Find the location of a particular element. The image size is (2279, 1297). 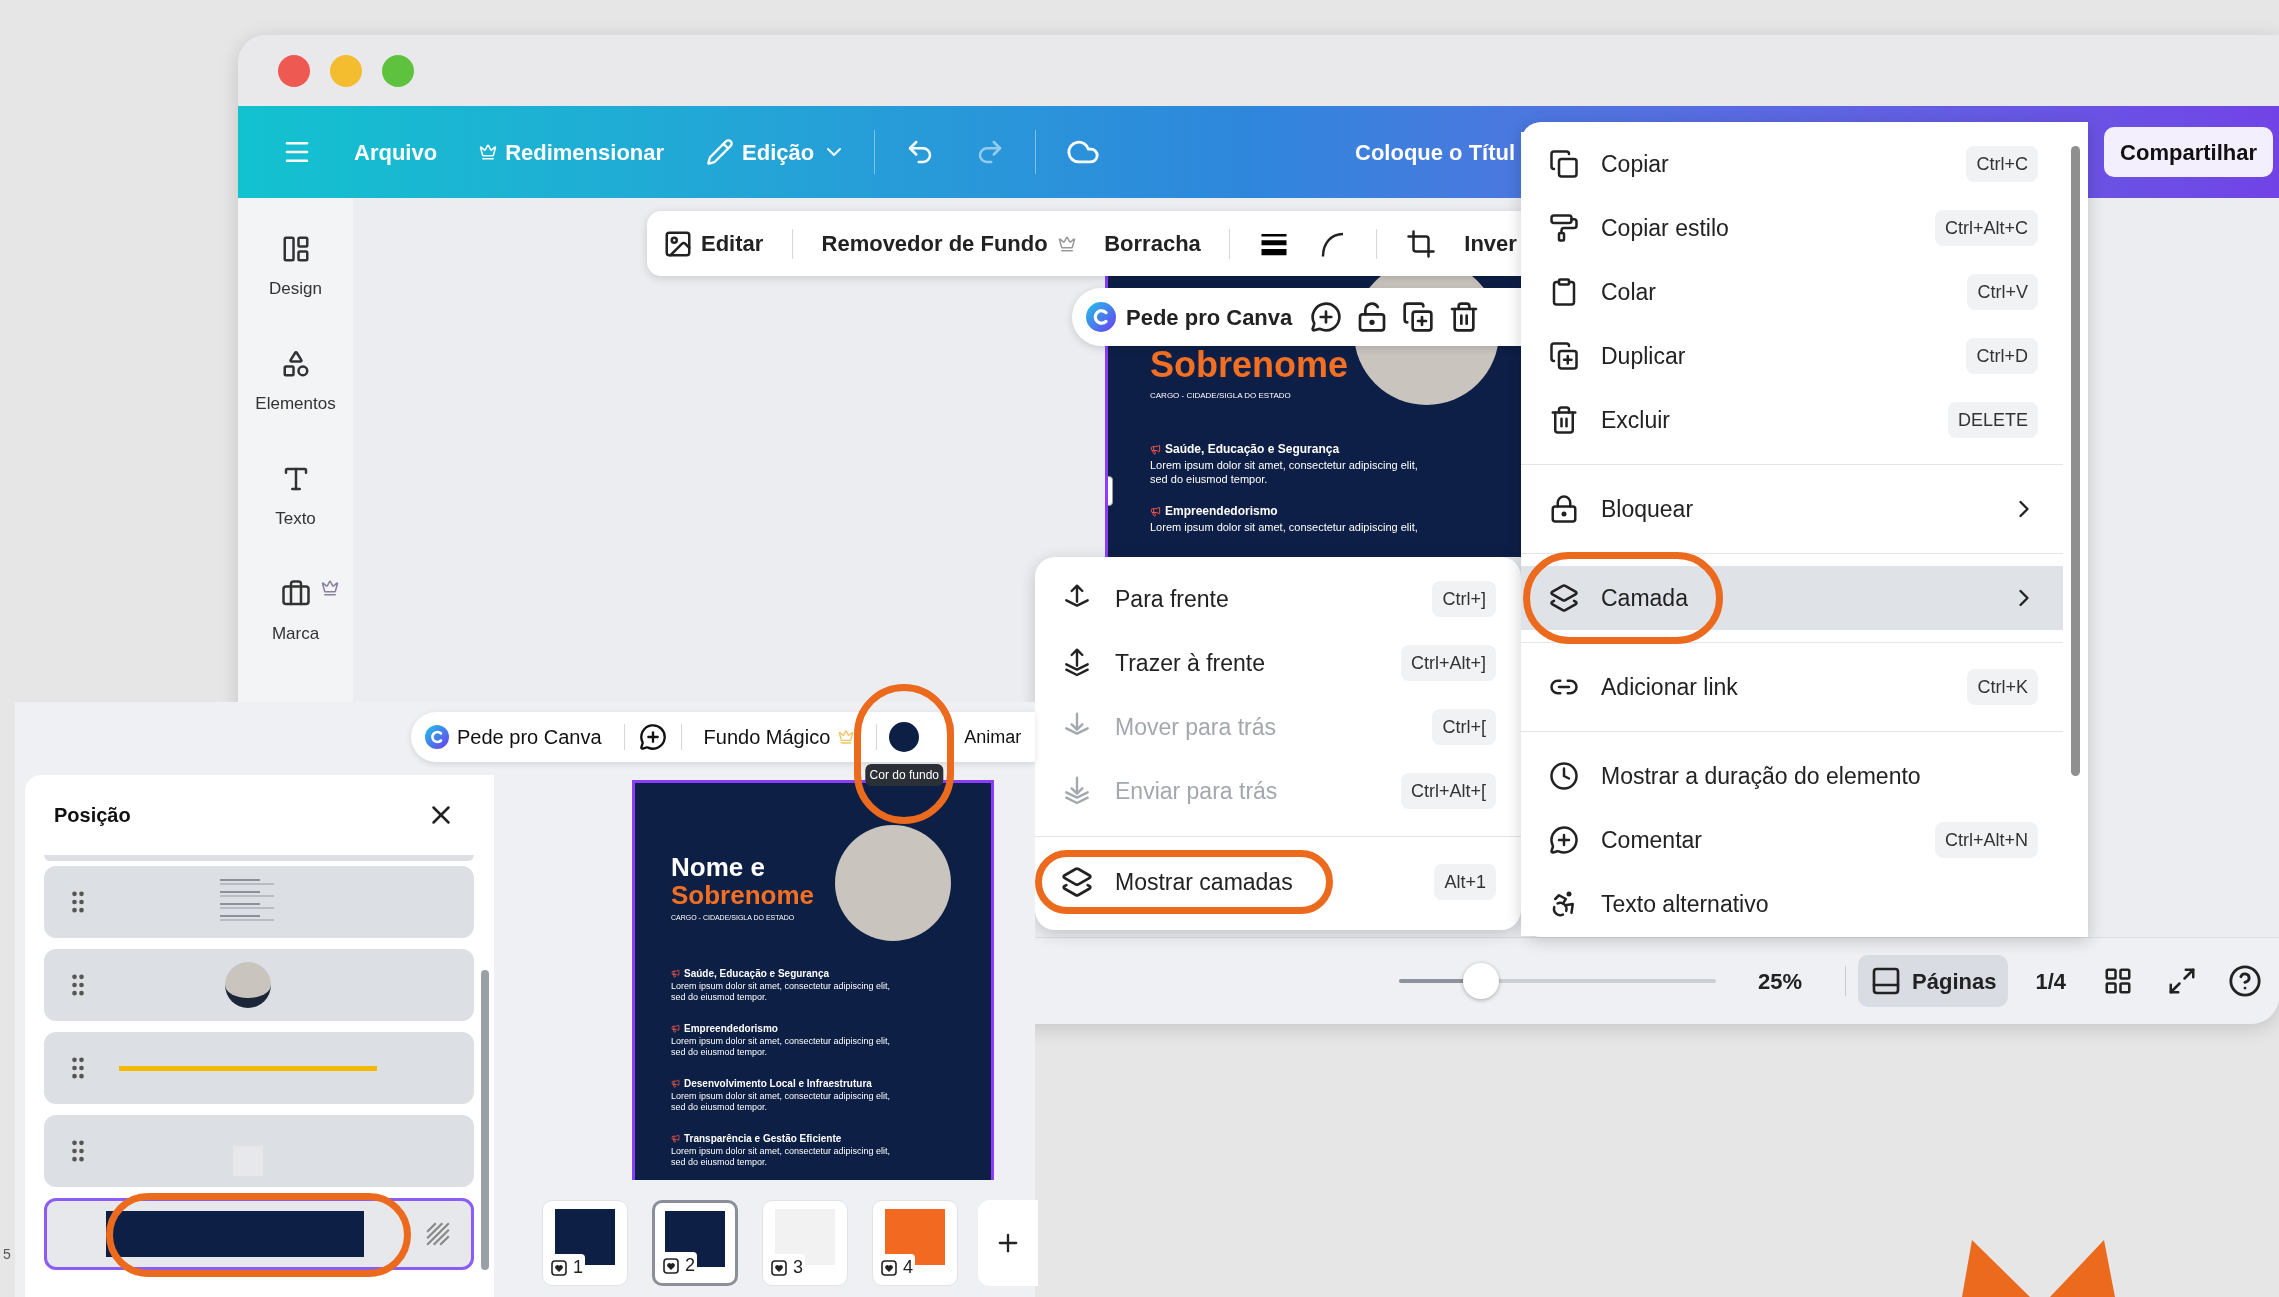

pencil-icon is located at coordinates (720, 152).